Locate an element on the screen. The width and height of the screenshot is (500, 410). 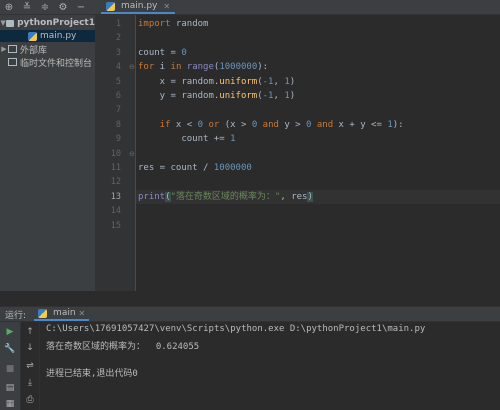
line-number: 7 is located at coordinates (118, 110).